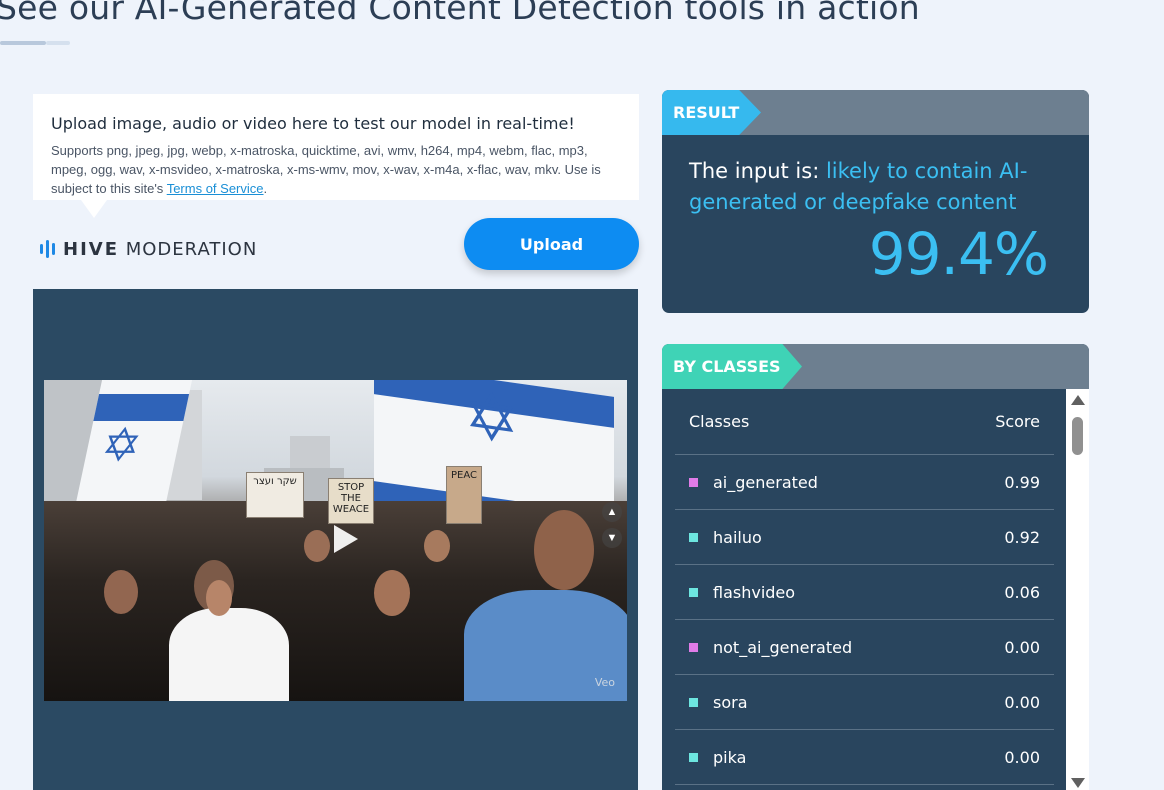 The width and height of the screenshot is (1164, 790). Describe the element at coordinates (265, 188) in the screenshot. I see `terms-suffix: .` at that location.